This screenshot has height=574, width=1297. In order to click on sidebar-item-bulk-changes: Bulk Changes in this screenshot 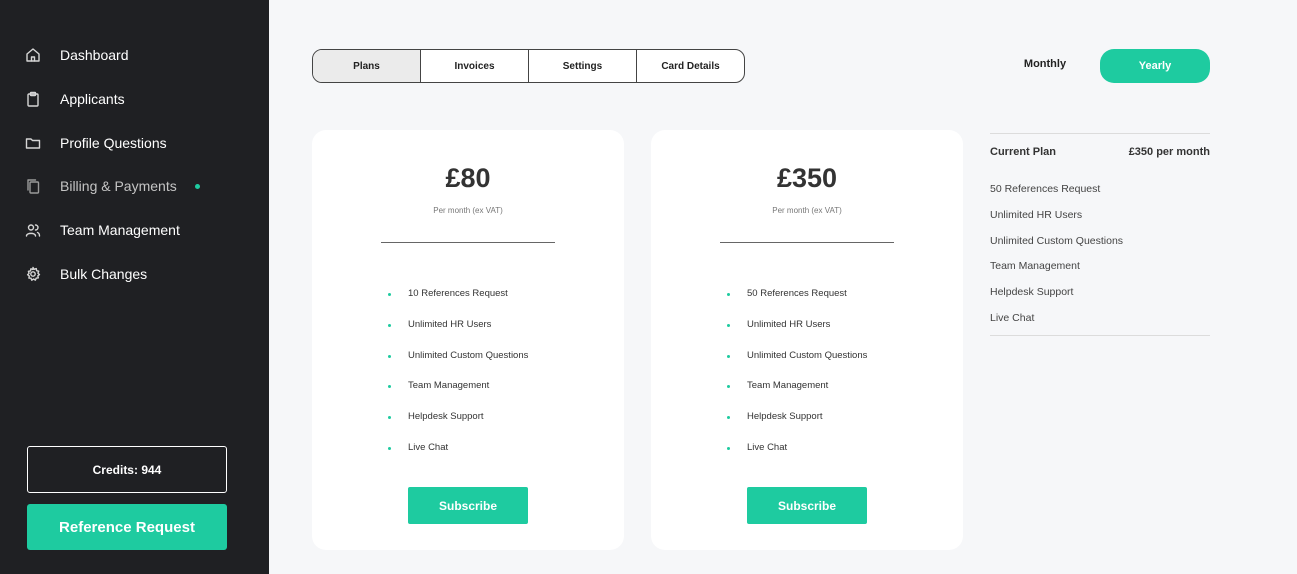, I will do `click(85, 274)`.